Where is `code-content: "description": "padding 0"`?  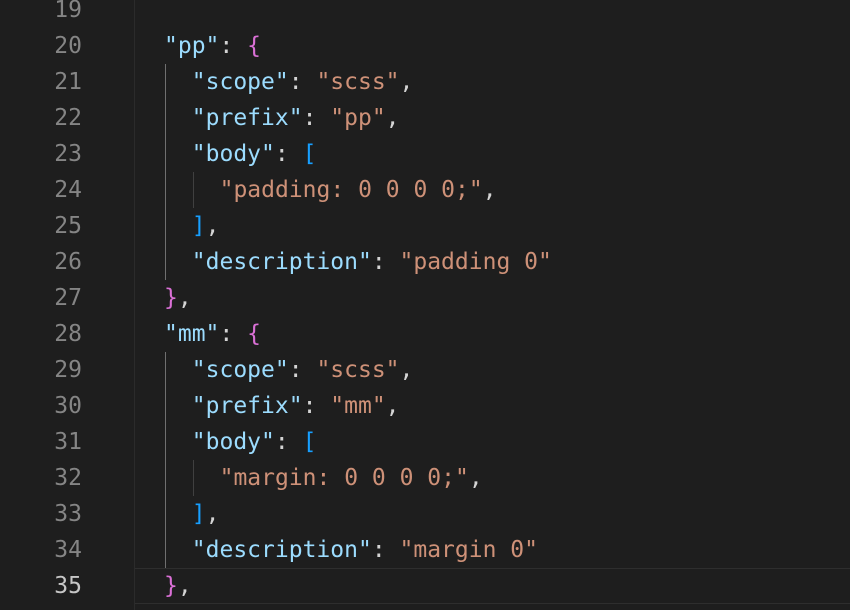
code-content: "description": "padding 0" is located at coordinates (372, 262).